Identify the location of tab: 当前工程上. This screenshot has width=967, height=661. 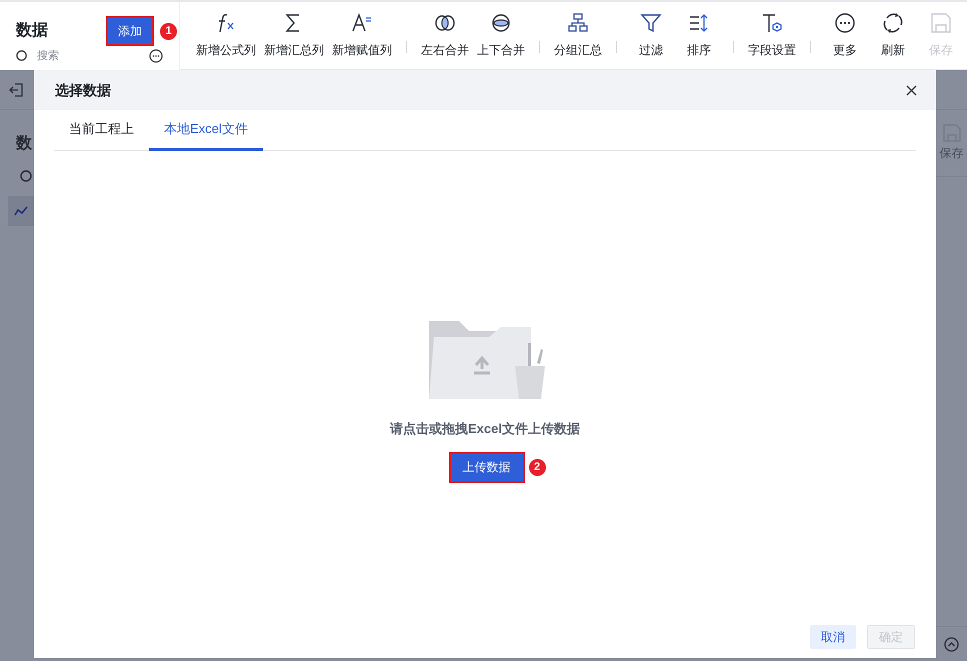
(101, 130).